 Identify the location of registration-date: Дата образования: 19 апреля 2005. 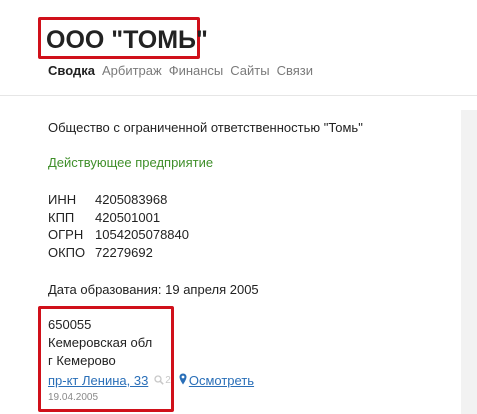
(153, 289).